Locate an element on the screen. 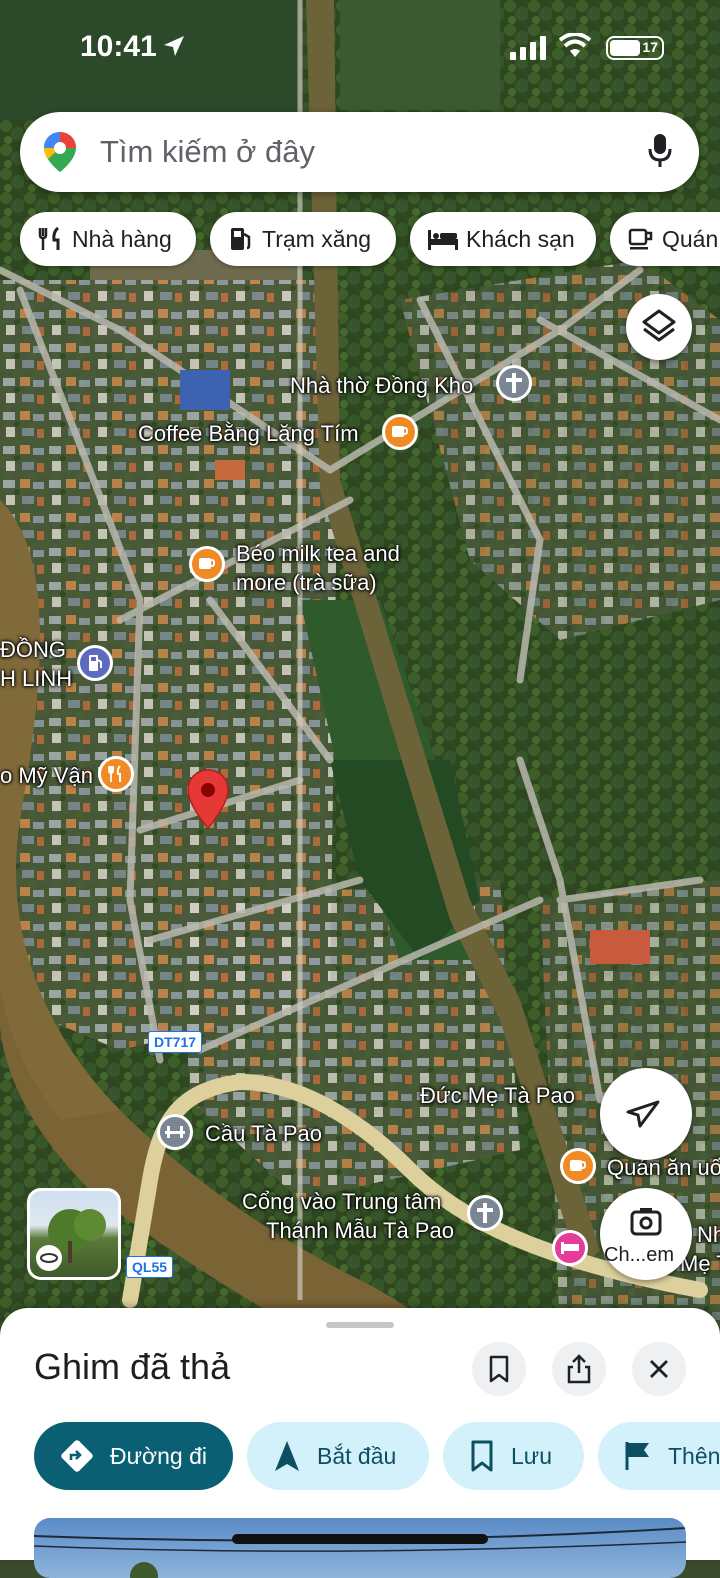 The width and height of the screenshot is (720, 1578). dropped-pin-icon is located at coordinates (208, 801).